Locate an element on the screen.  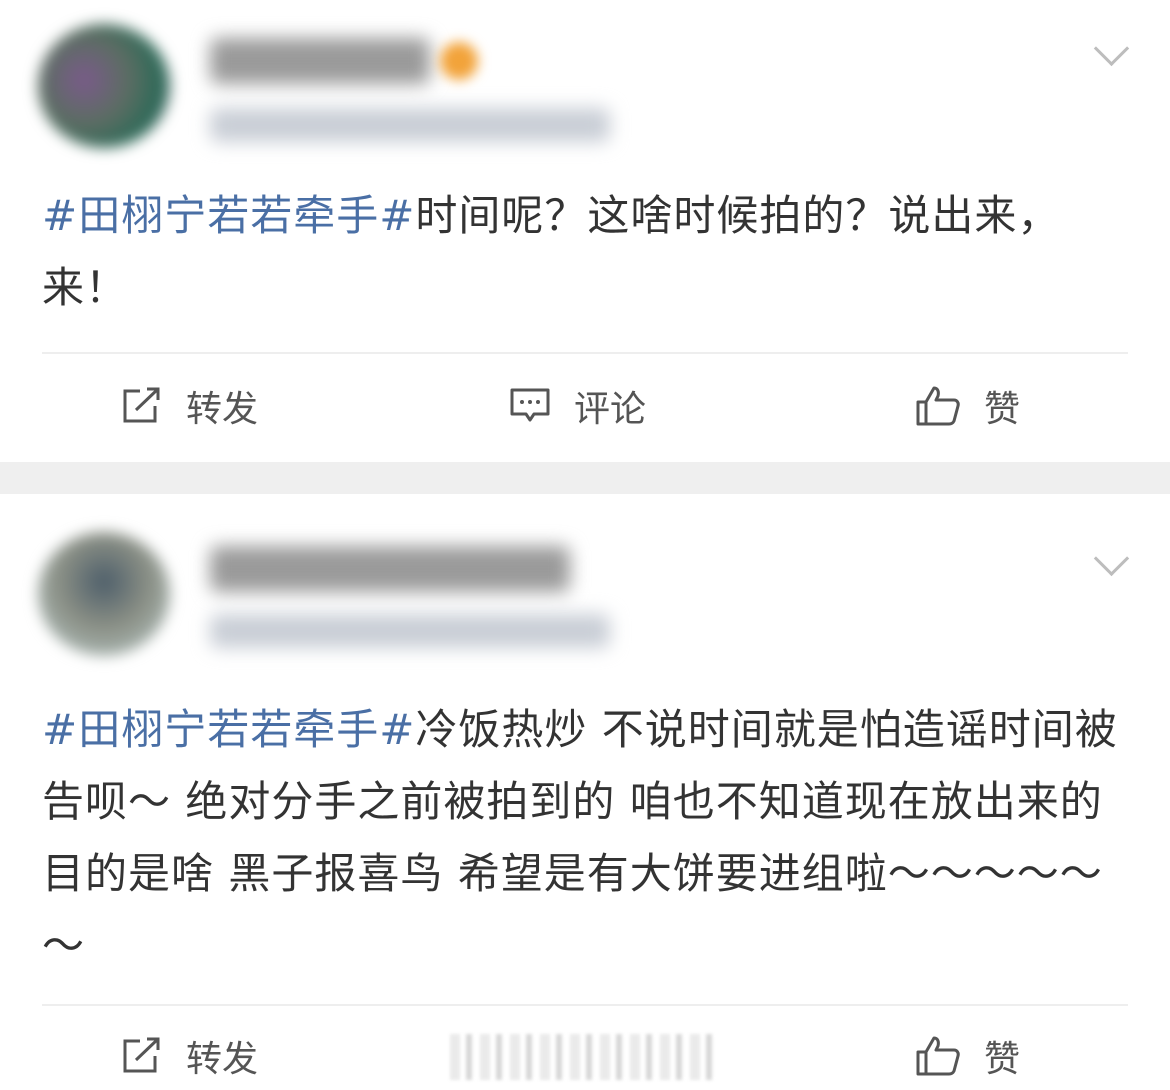
comment-icon is located at coordinates (530, 405).